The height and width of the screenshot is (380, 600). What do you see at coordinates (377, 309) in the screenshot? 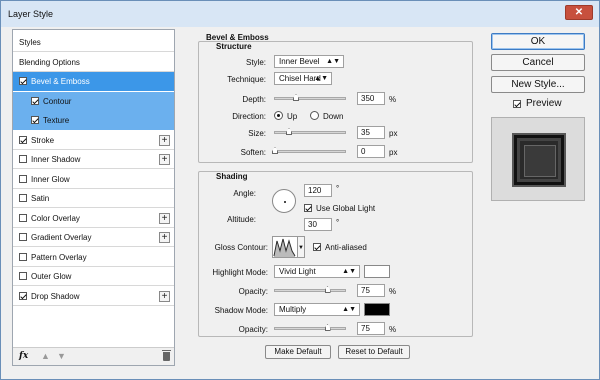
I see `shadow-color-swatch` at bounding box center [377, 309].